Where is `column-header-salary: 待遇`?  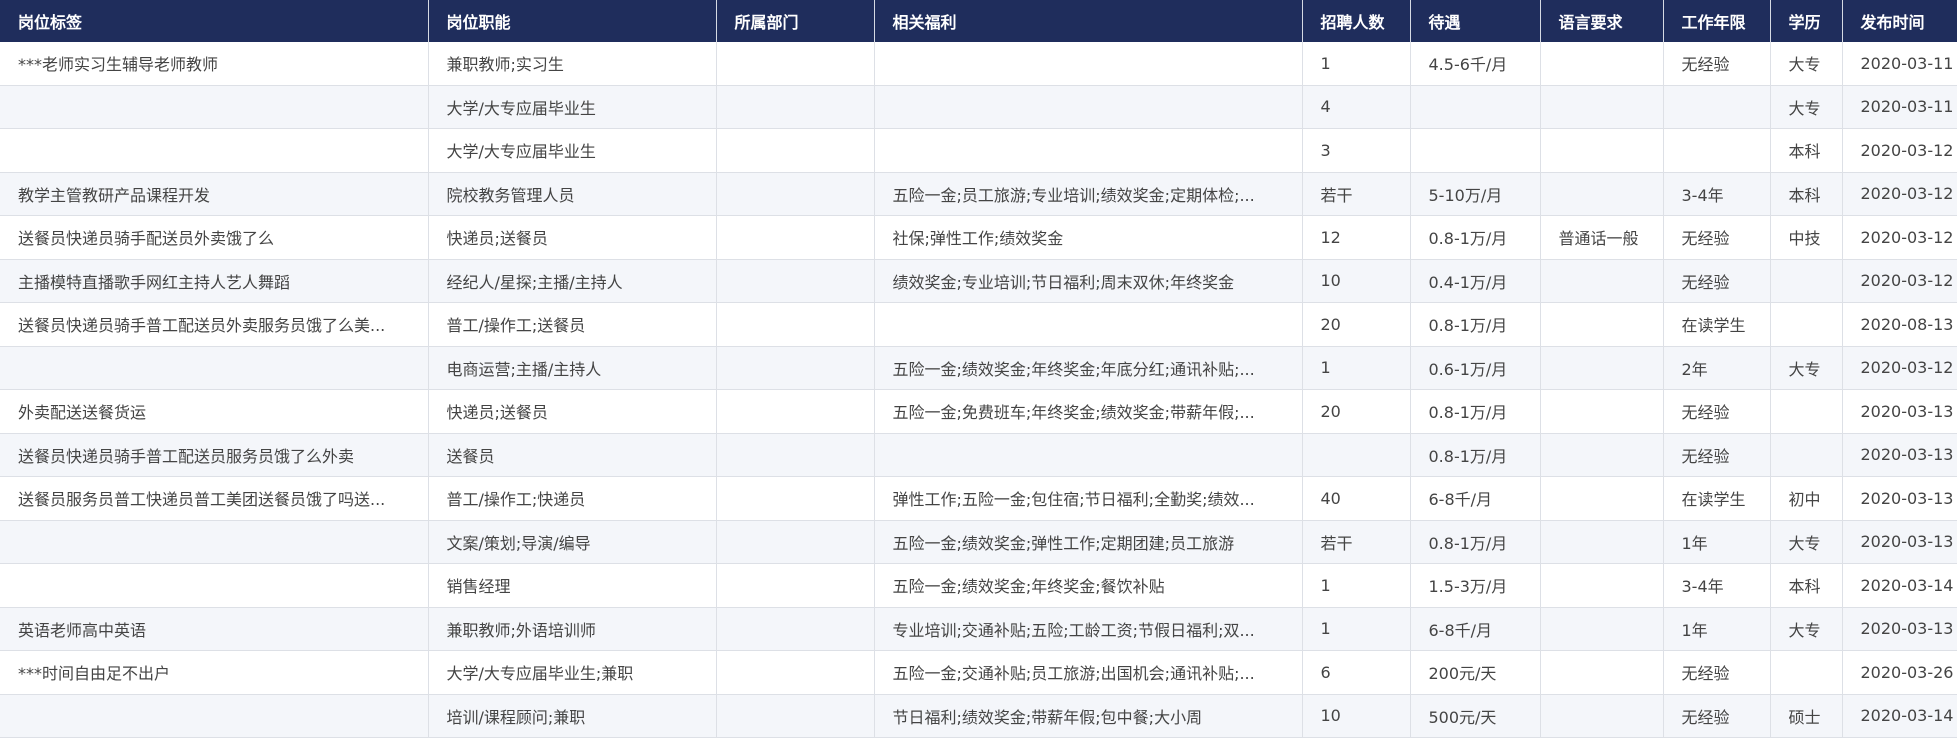
column-header-salary: 待遇 is located at coordinates (1475, 21).